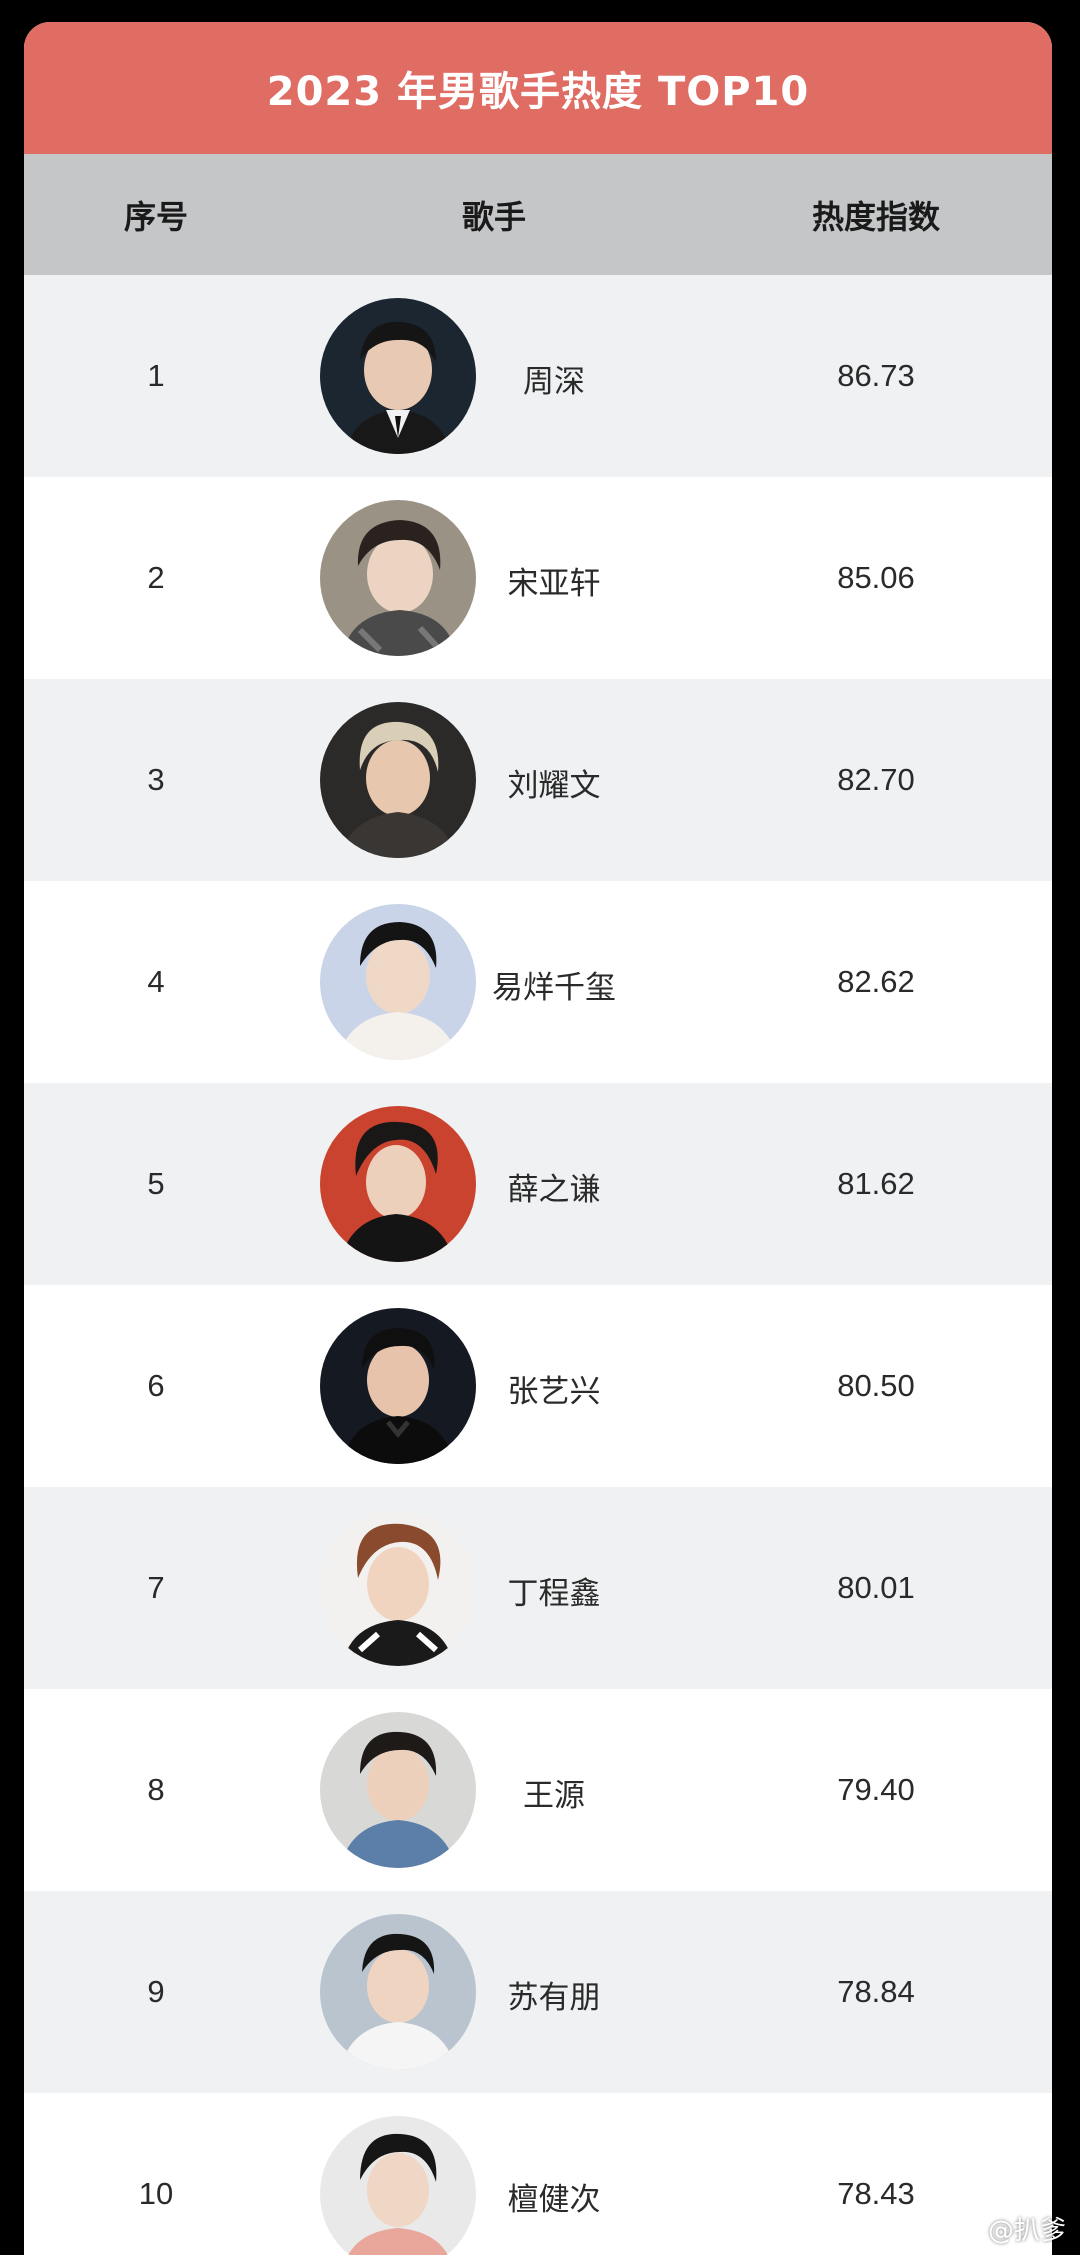  What do you see at coordinates (875, 216) in the screenshot?
I see `header-heat: 热度指数` at bounding box center [875, 216].